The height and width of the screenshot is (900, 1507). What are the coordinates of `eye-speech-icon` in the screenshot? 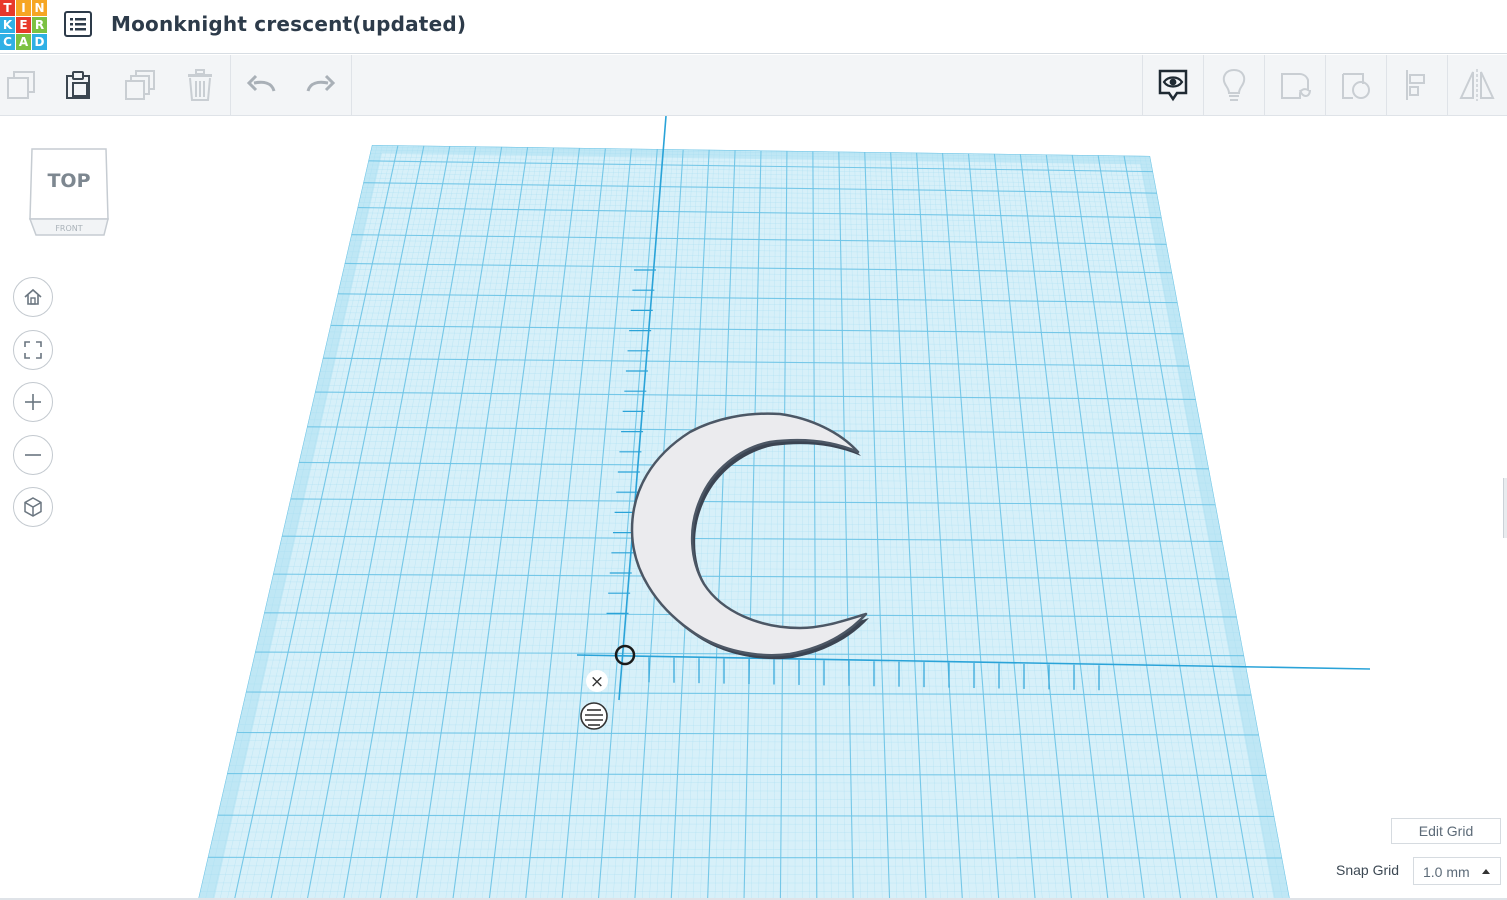 It's located at (1173, 85).